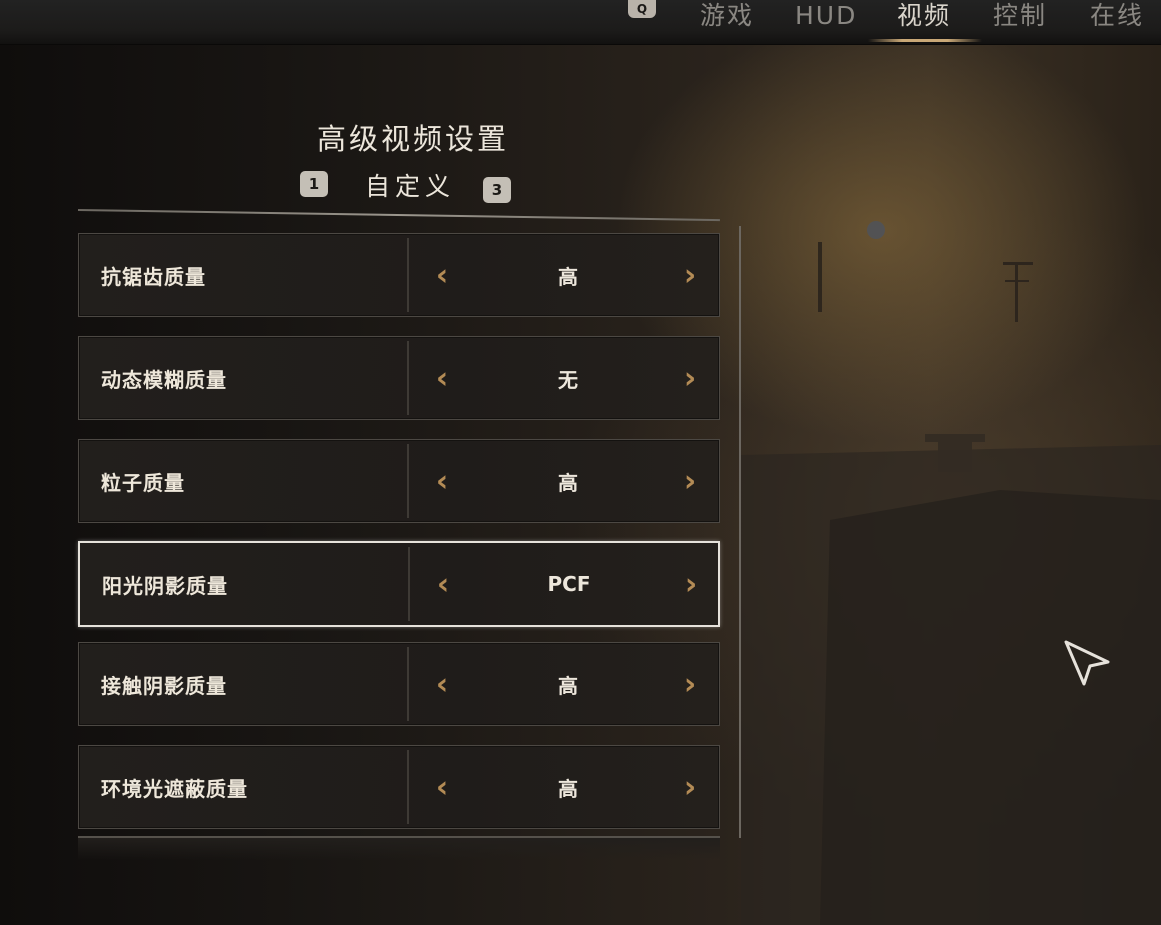 The height and width of the screenshot is (925, 1161). What do you see at coordinates (399, 787) in the screenshot?
I see `setting-row-ambient-occlusion: 环境光遮蔽质量 ‹ 高 ›` at bounding box center [399, 787].